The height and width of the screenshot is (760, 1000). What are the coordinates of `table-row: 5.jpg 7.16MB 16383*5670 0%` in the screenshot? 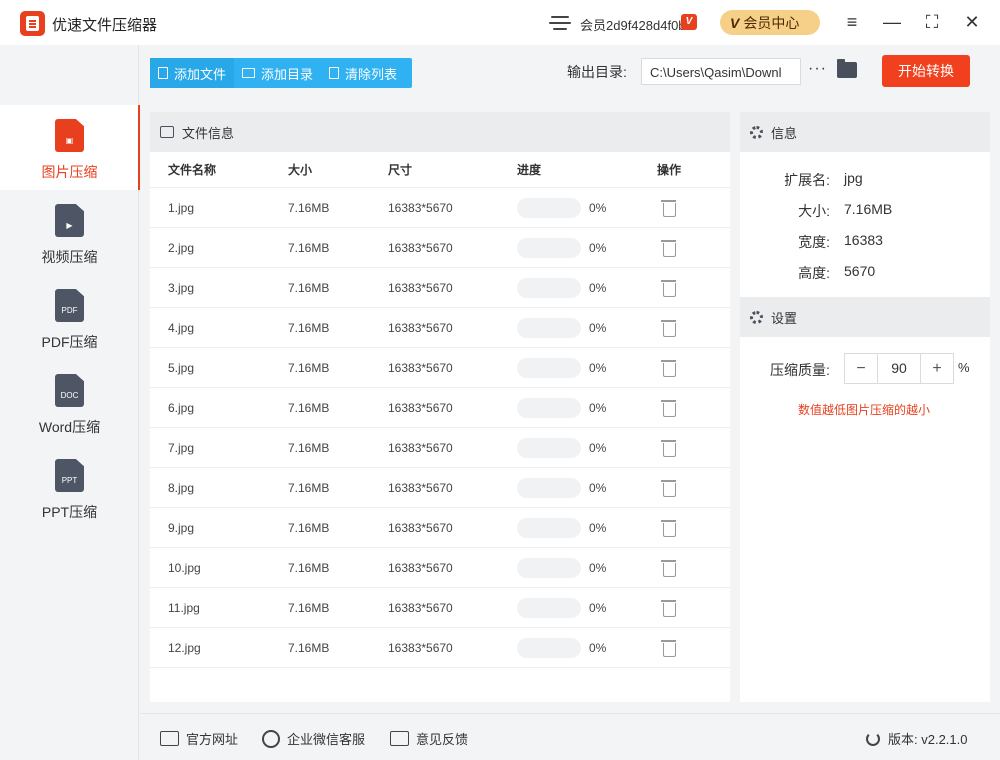 It's located at (440, 368).